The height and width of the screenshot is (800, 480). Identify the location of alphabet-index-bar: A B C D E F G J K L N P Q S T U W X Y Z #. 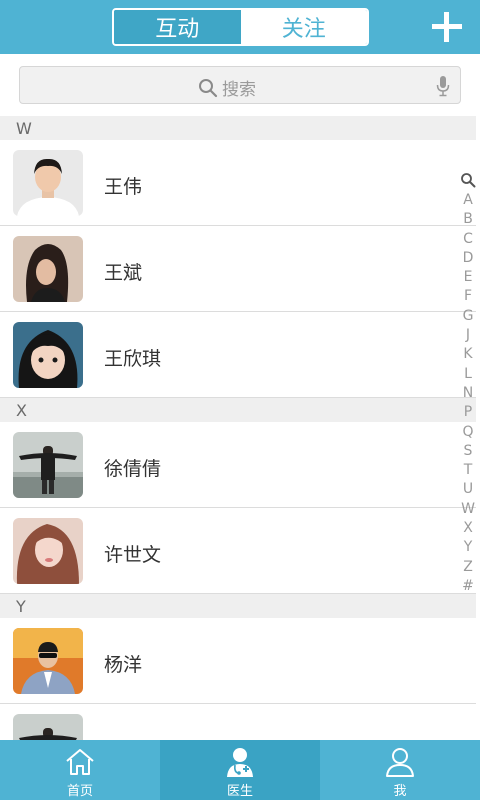
(468, 384).